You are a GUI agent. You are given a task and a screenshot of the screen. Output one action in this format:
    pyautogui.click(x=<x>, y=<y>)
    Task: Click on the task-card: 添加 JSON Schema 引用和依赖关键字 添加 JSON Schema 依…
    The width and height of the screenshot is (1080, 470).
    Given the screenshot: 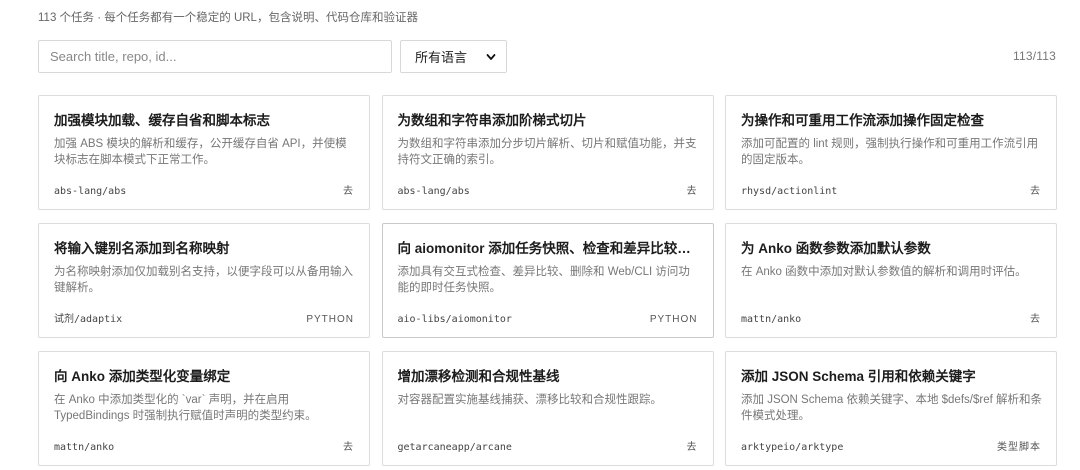 What is the action you would take?
    pyautogui.click(x=891, y=408)
    